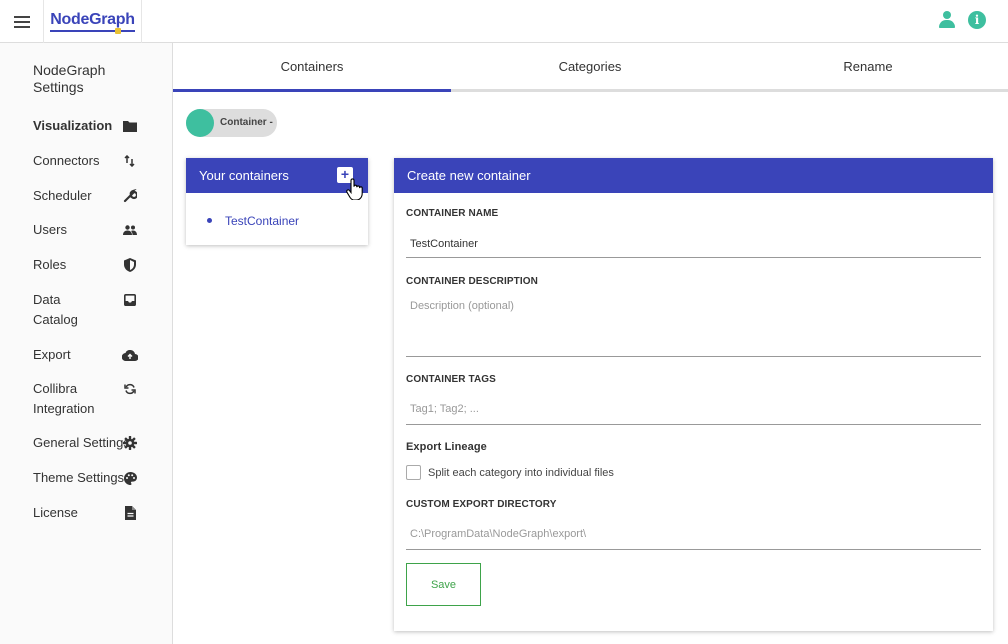 The image size is (1008, 644). I want to click on shield-icon, so click(130, 265).